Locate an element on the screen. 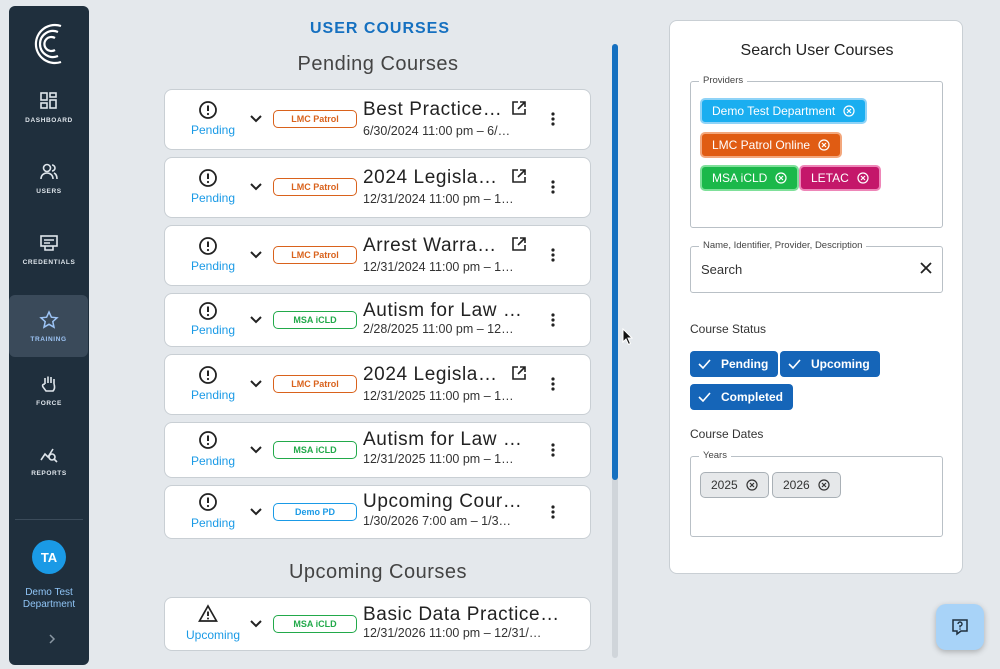 The height and width of the screenshot is (669, 1000). year-chip: 2025 is located at coordinates (734, 485).